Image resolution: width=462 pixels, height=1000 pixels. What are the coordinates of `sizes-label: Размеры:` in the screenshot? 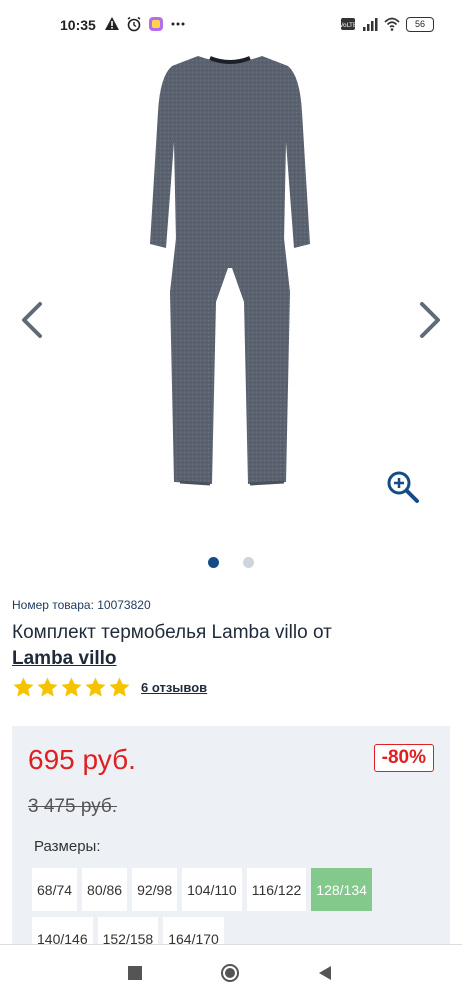 It's located at (67, 846).